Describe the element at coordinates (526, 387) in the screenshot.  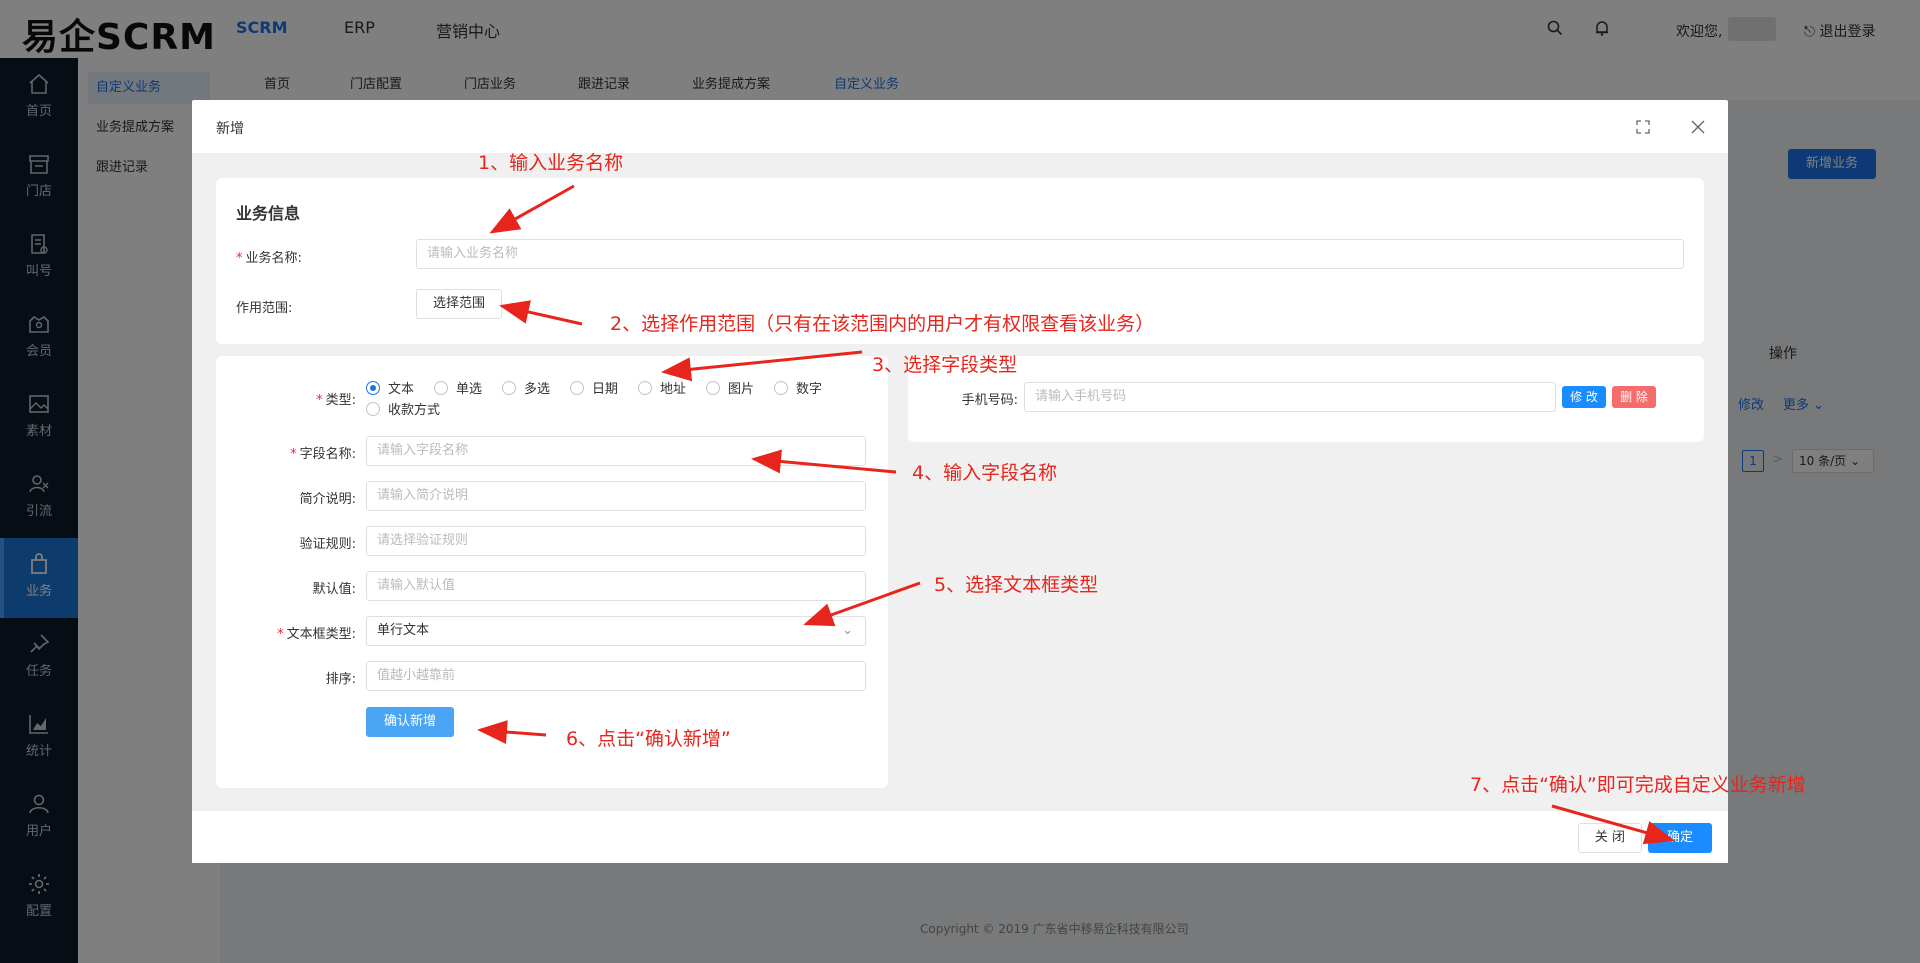
I see `type-radio-multi: 多选` at that location.